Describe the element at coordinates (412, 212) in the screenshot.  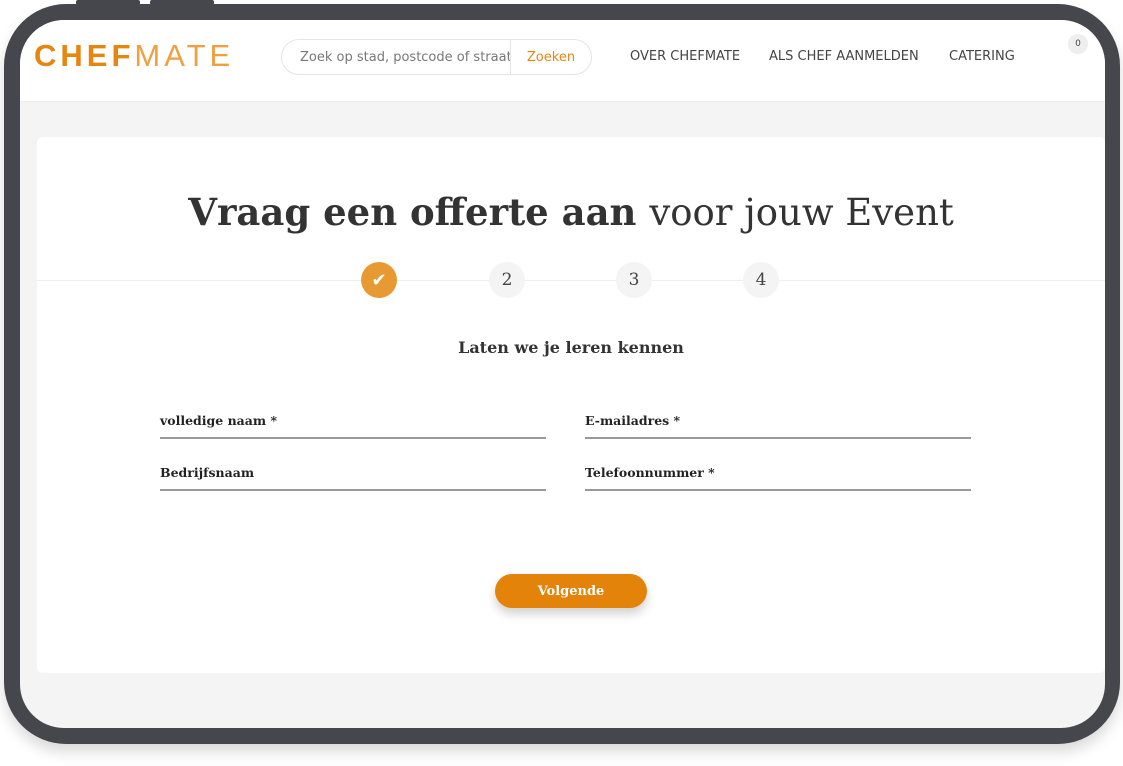
I see `title-bold: Vraag een offerte aan` at that location.